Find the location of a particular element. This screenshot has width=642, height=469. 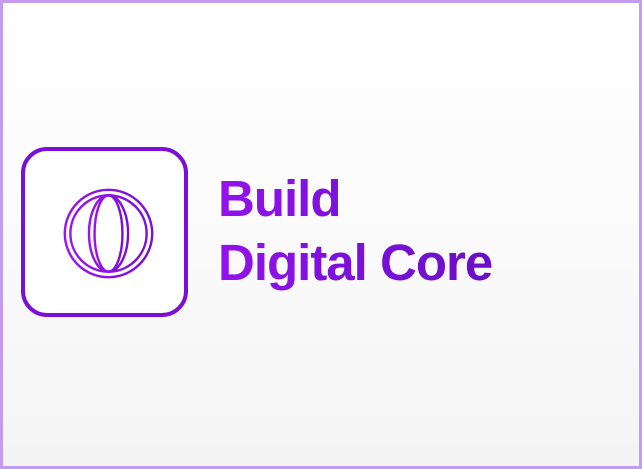

headline-line-2: Digital Core is located at coordinates (355, 263).